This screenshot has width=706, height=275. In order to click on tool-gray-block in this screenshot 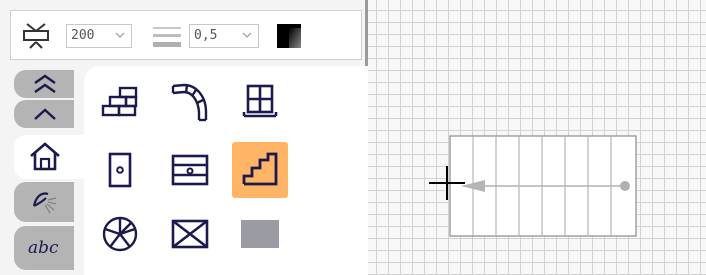, I will do `click(260, 234)`.